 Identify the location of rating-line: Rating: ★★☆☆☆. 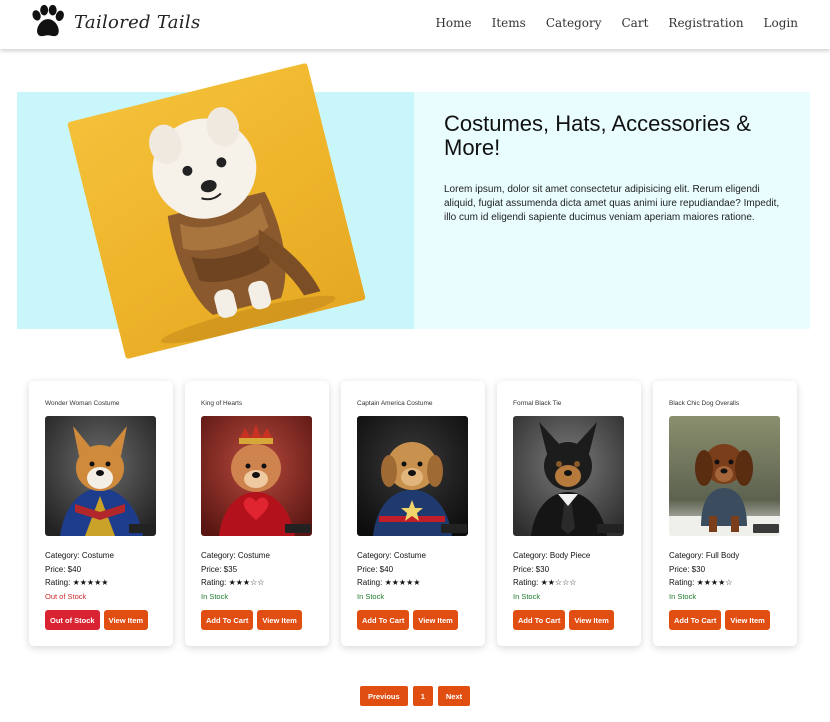
(551, 583).